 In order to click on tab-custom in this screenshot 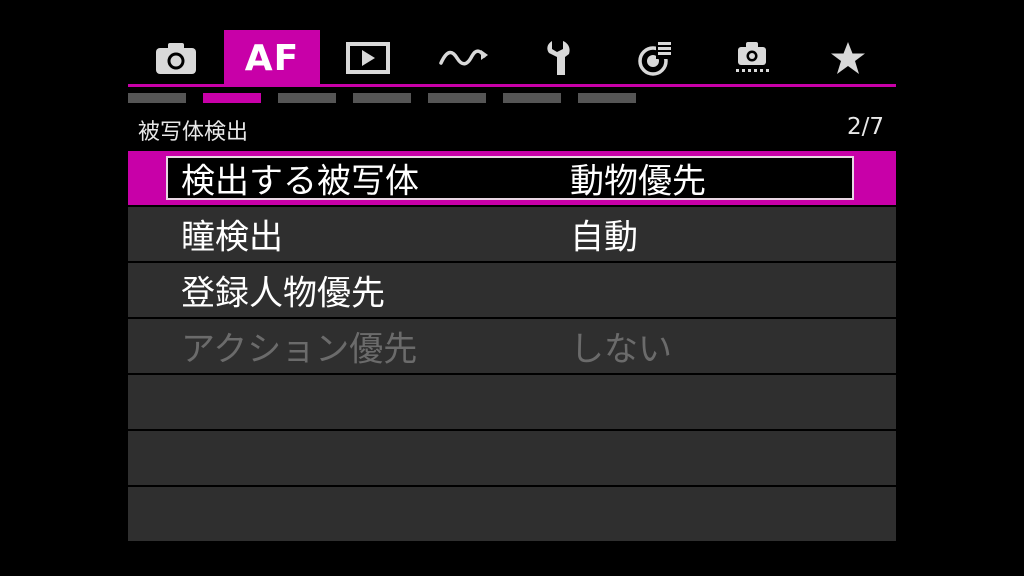, I will do `click(752, 58)`.